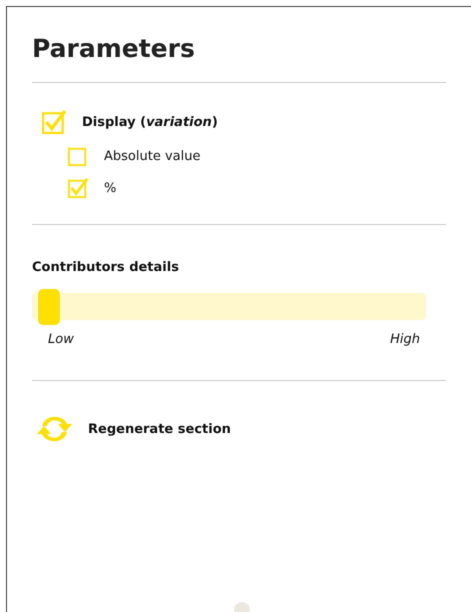 This screenshot has height=612, width=471. Describe the element at coordinates (110, 188) in the screenshot. I see `checkbox-label: %` at that location.